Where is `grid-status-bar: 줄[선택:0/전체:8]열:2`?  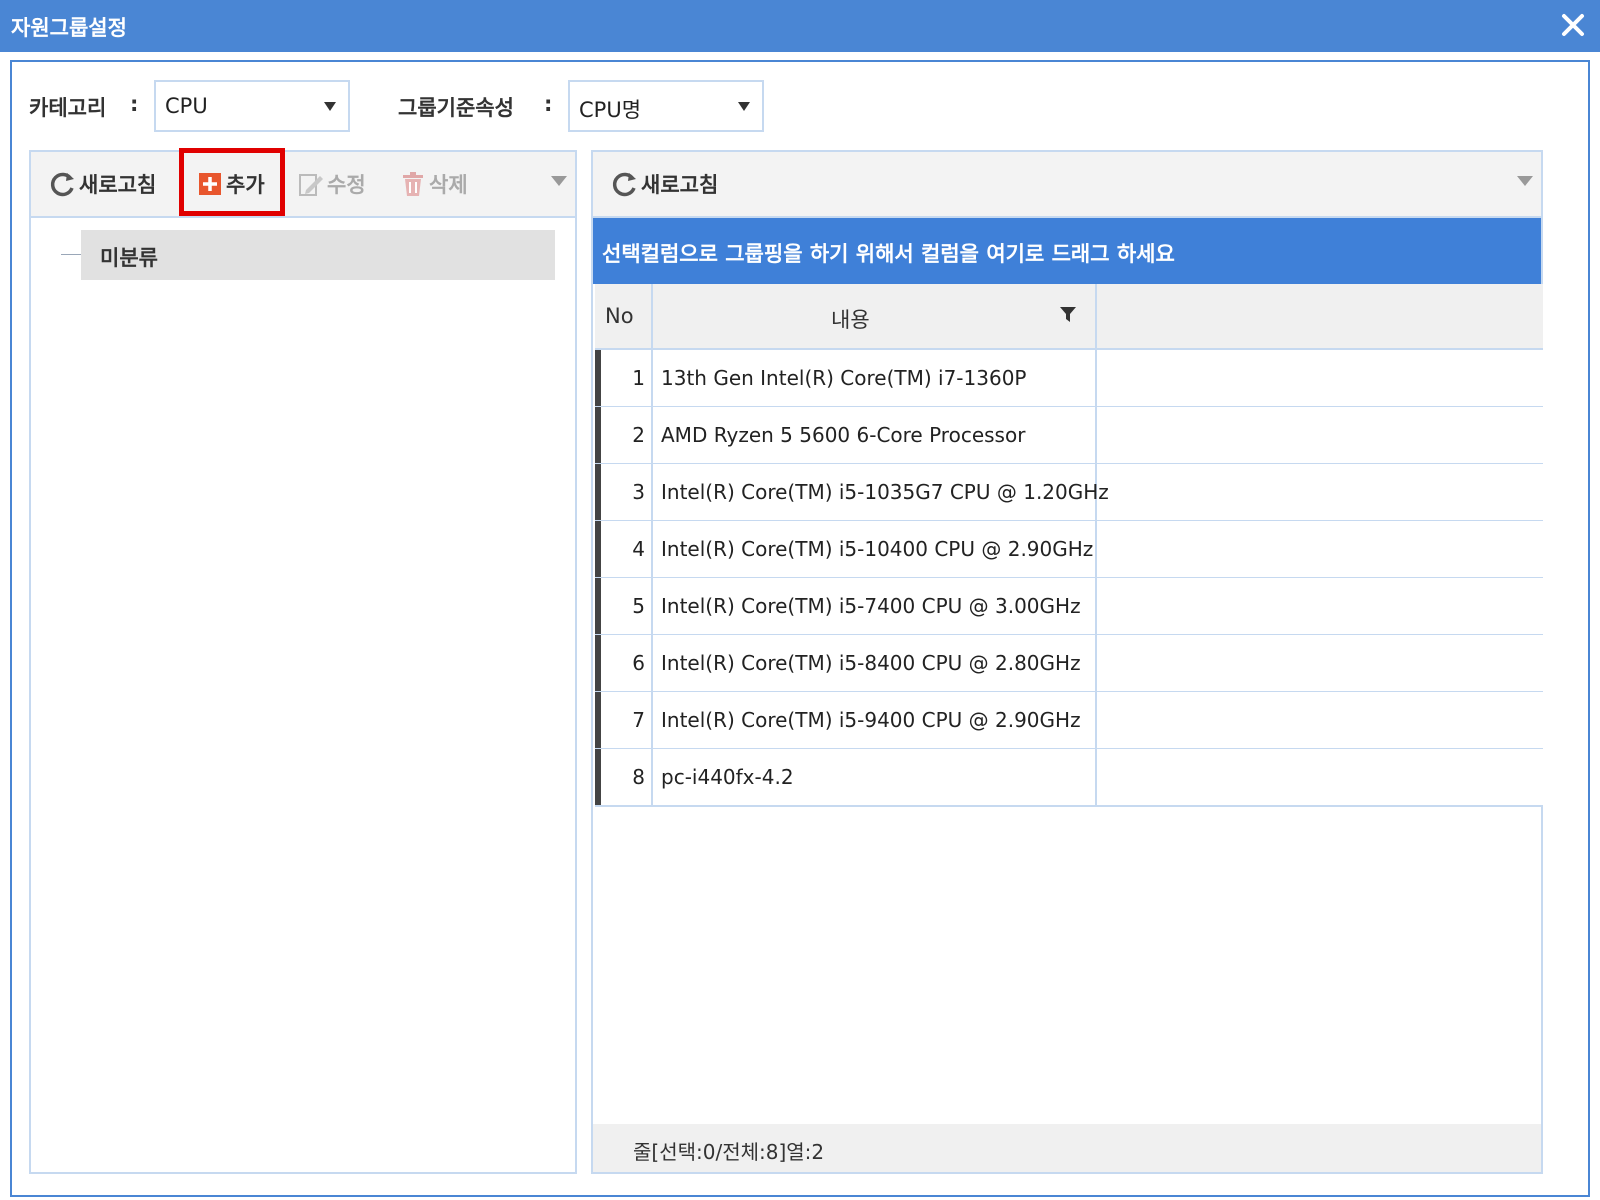
grid-status-bar: 줄[선택:0/전체:8]열:2 is located at coordinates (1067, 1148).